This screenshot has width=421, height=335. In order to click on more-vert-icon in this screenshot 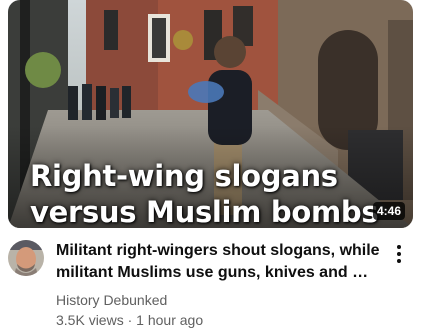, I will do `click(399, 254)`.